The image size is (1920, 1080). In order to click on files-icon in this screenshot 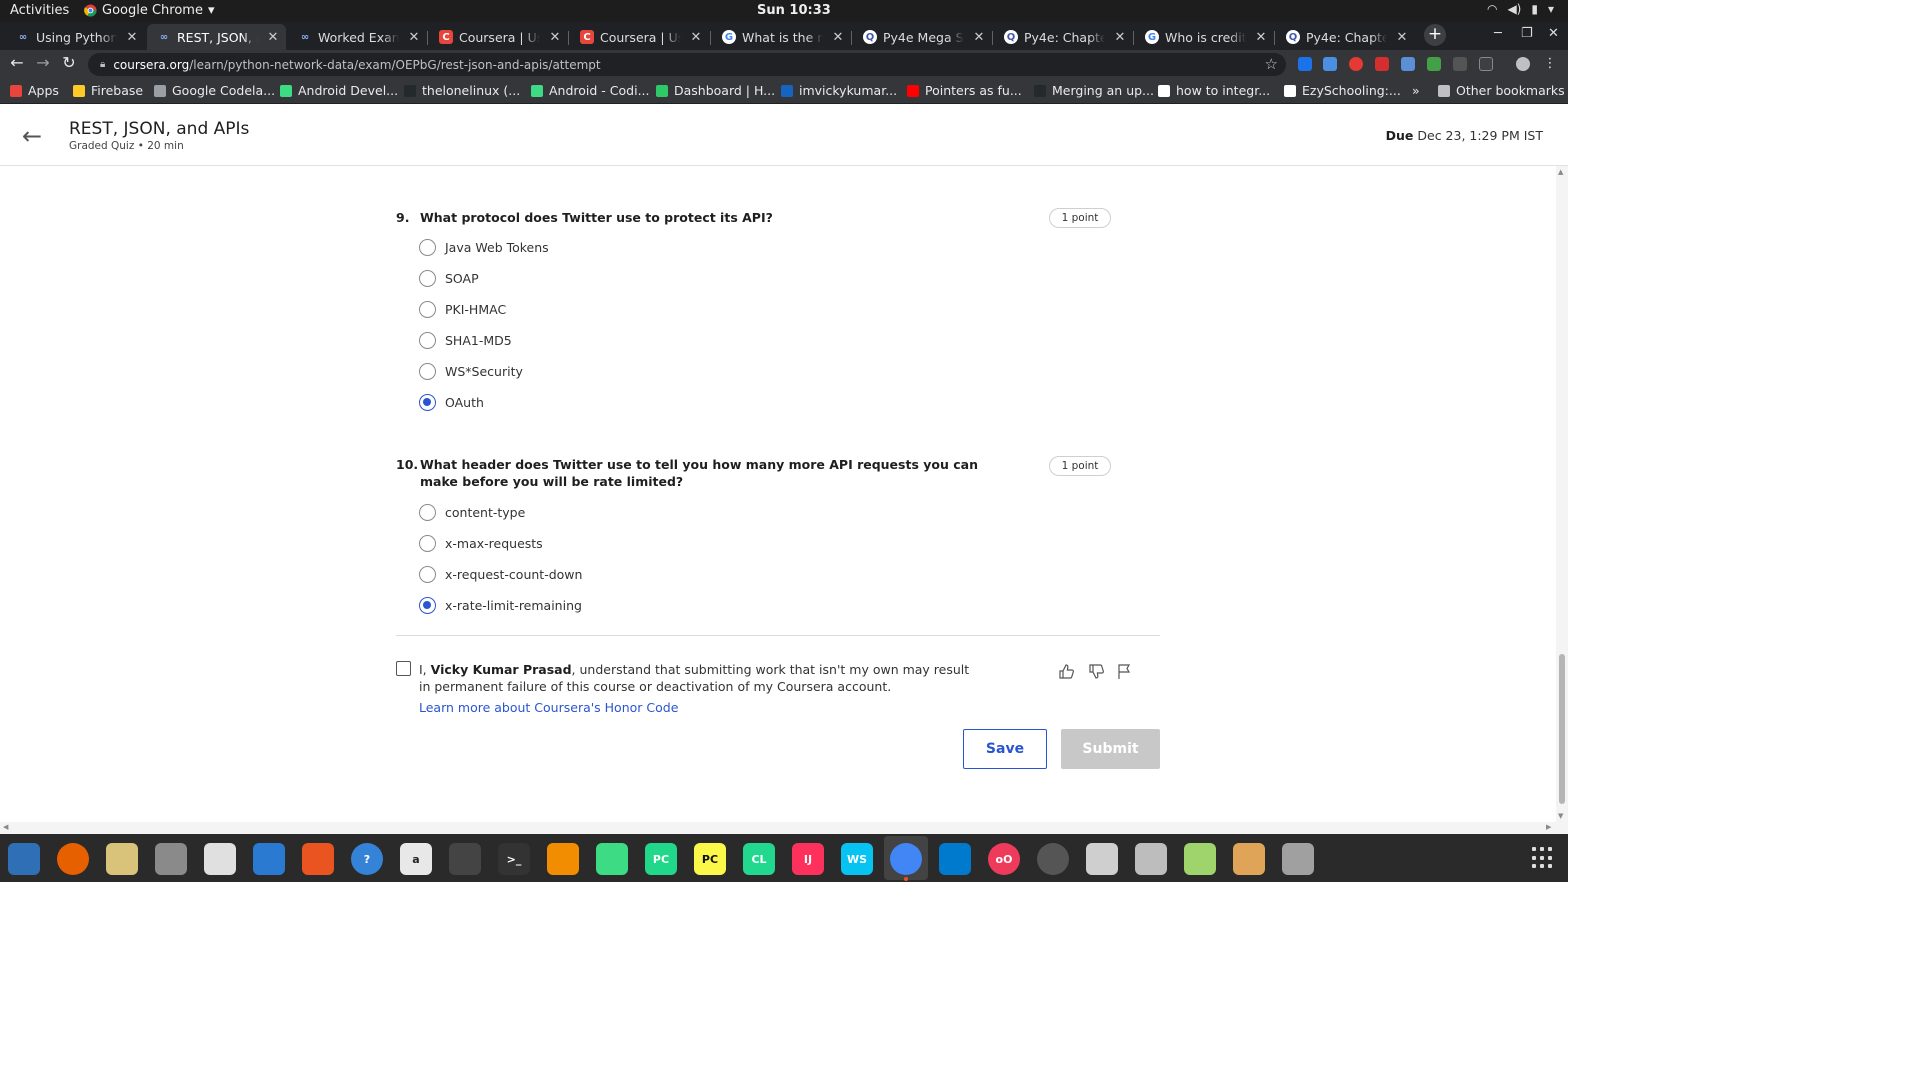, I will do `click(171, 859)`.